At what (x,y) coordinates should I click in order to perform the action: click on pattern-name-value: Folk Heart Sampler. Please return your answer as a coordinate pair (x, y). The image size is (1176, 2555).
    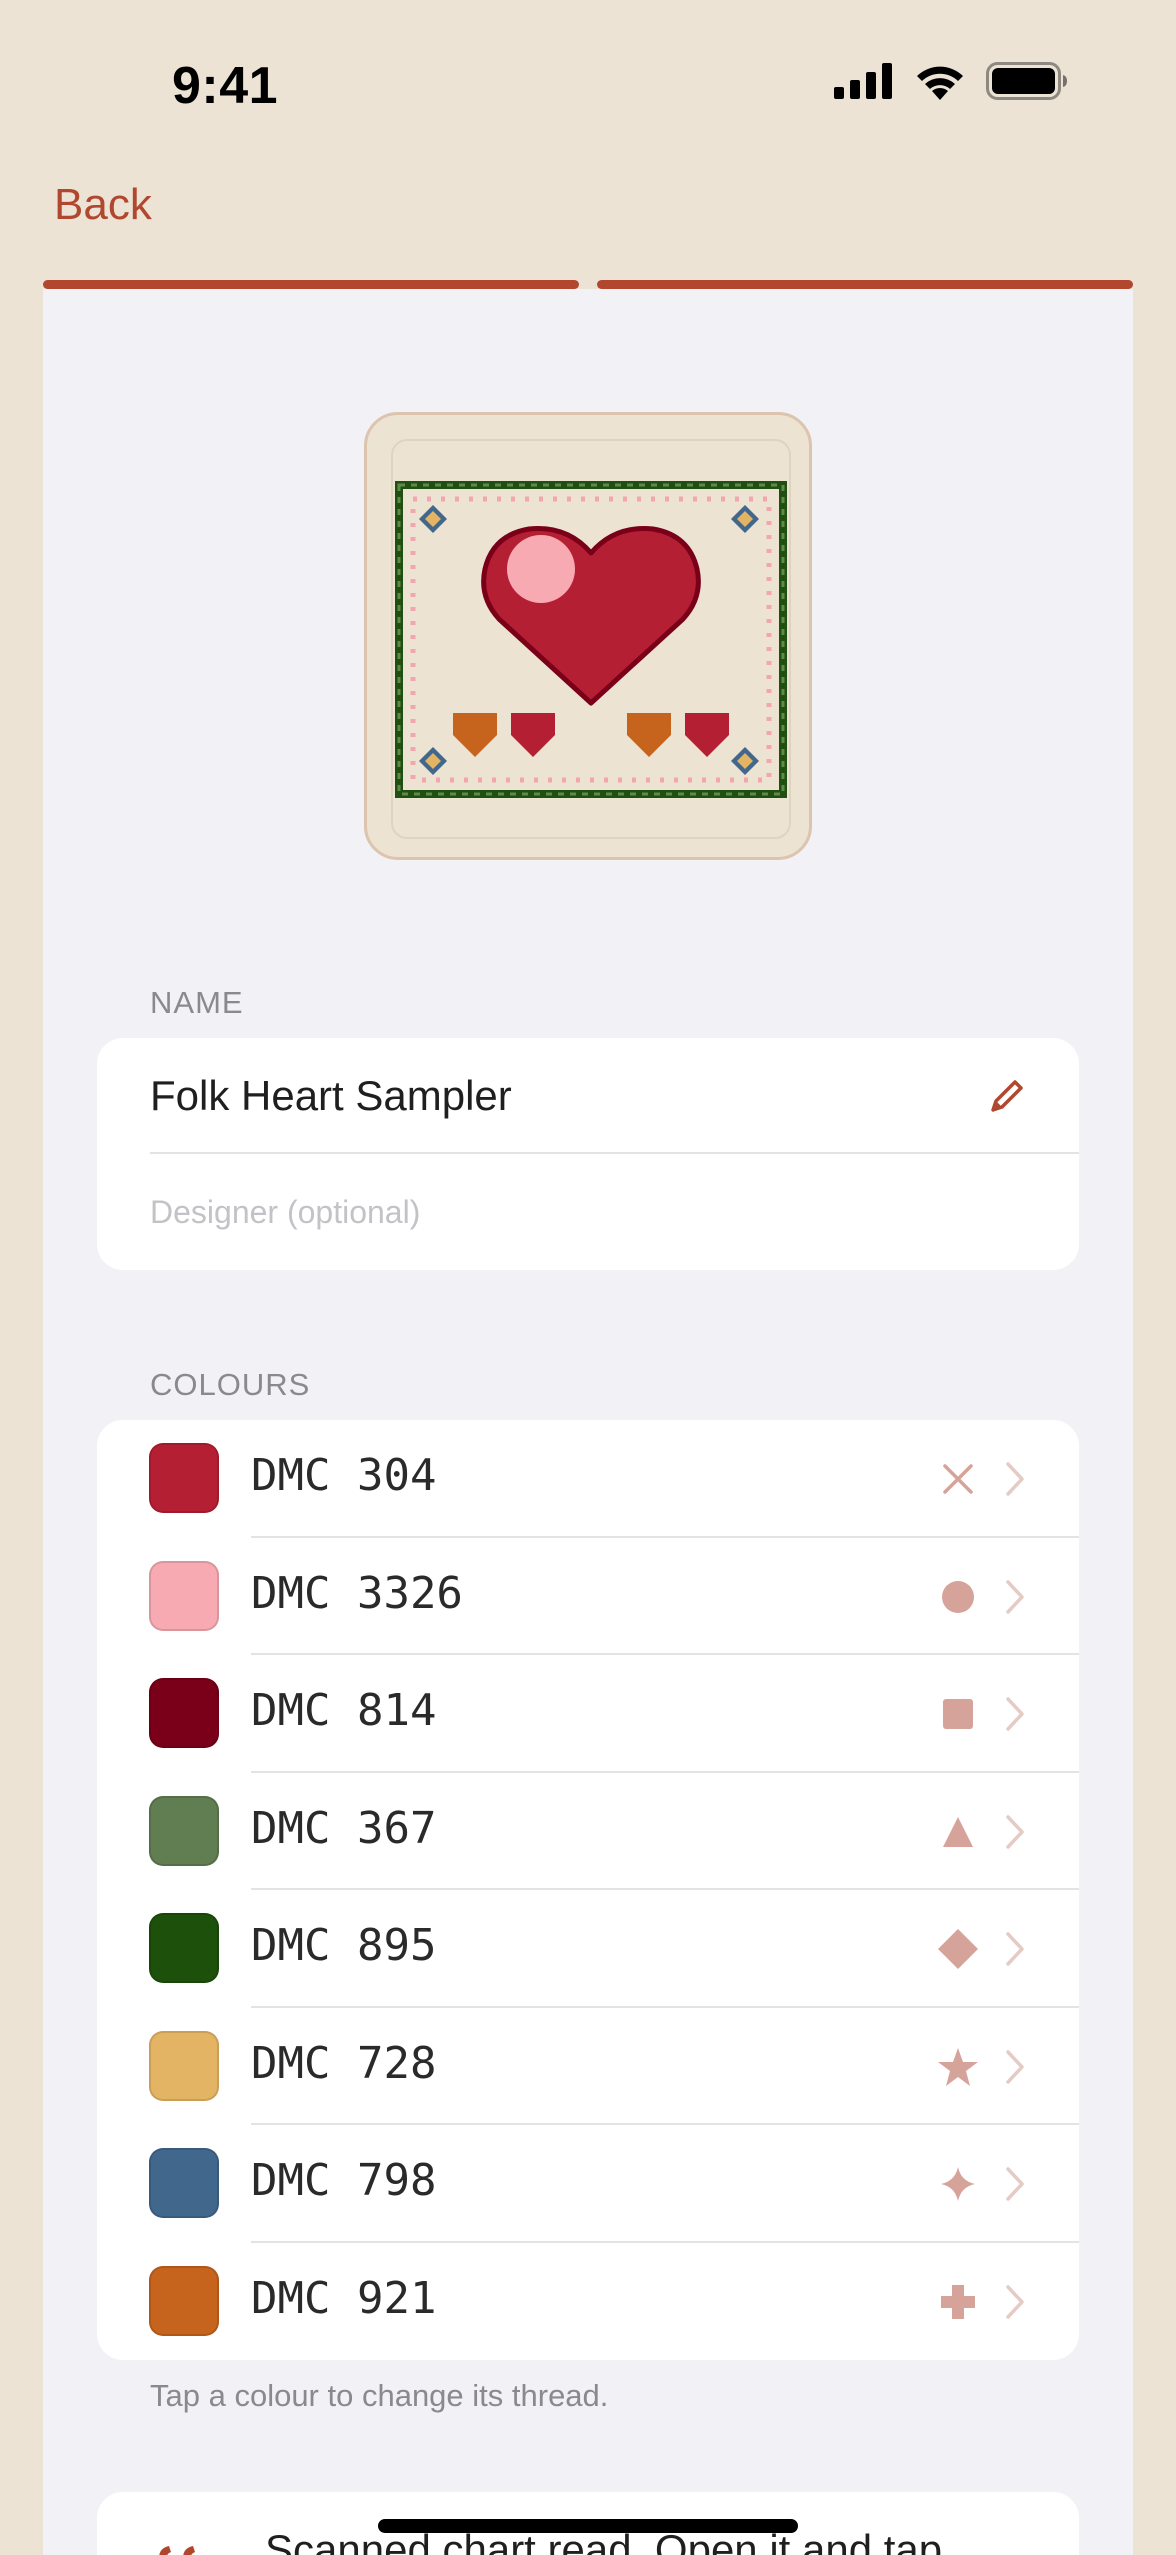
    Looking at the image, I should click on (331, 1095).